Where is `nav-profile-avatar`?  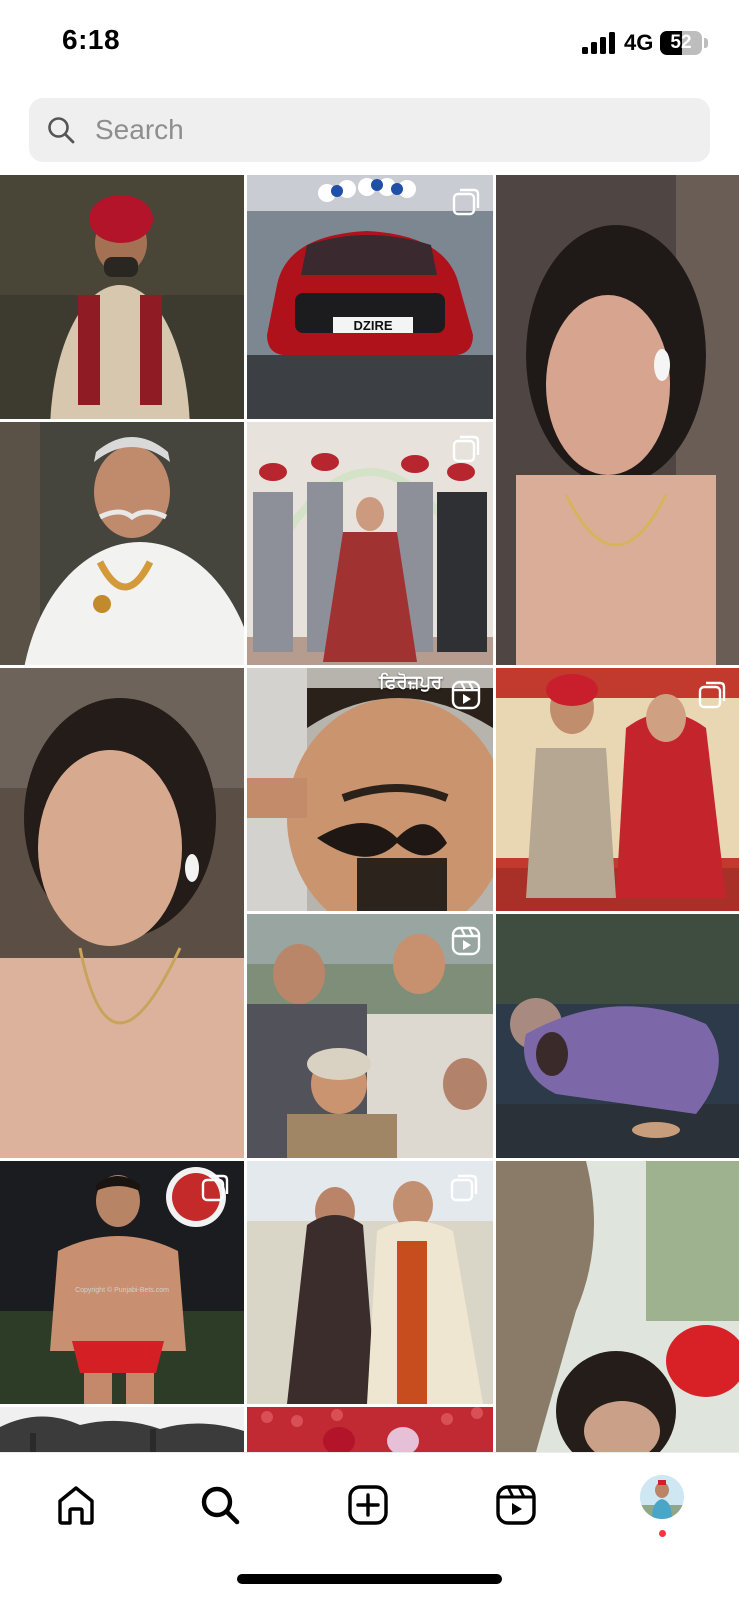 nav-profile-avatar is located at coordinates (662, 1497).